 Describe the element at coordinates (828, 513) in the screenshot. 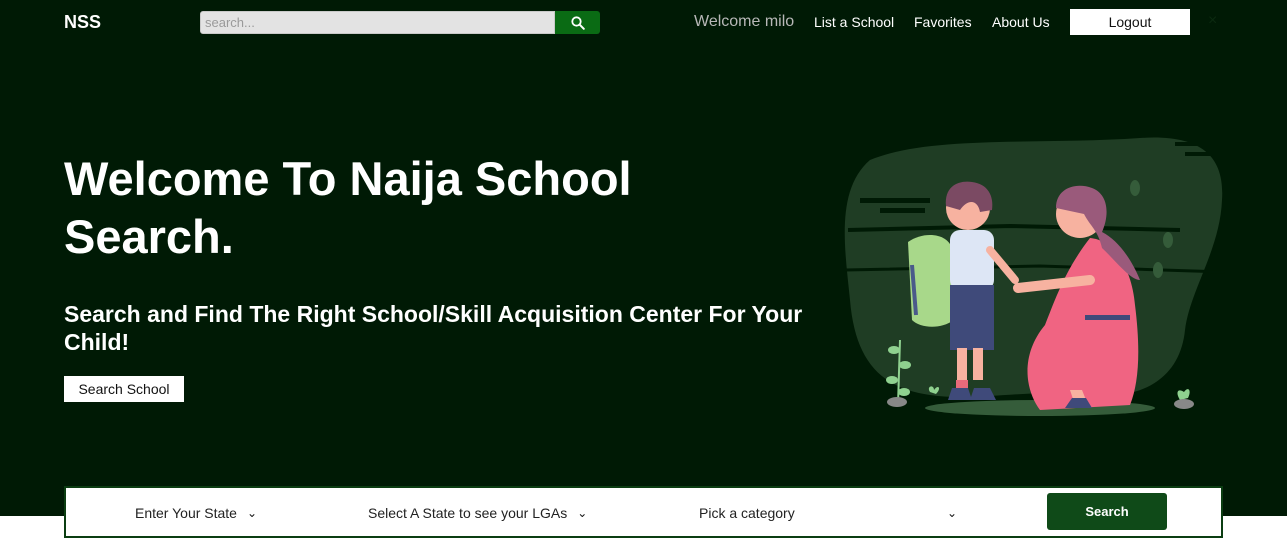

I see `category-select: Pick a category ⌄` at that location.